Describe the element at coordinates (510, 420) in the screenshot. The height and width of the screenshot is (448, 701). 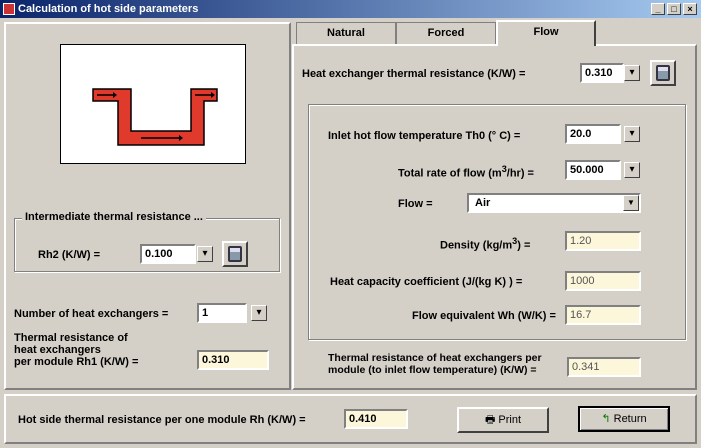
I see `print-button-label: Print` at that location.